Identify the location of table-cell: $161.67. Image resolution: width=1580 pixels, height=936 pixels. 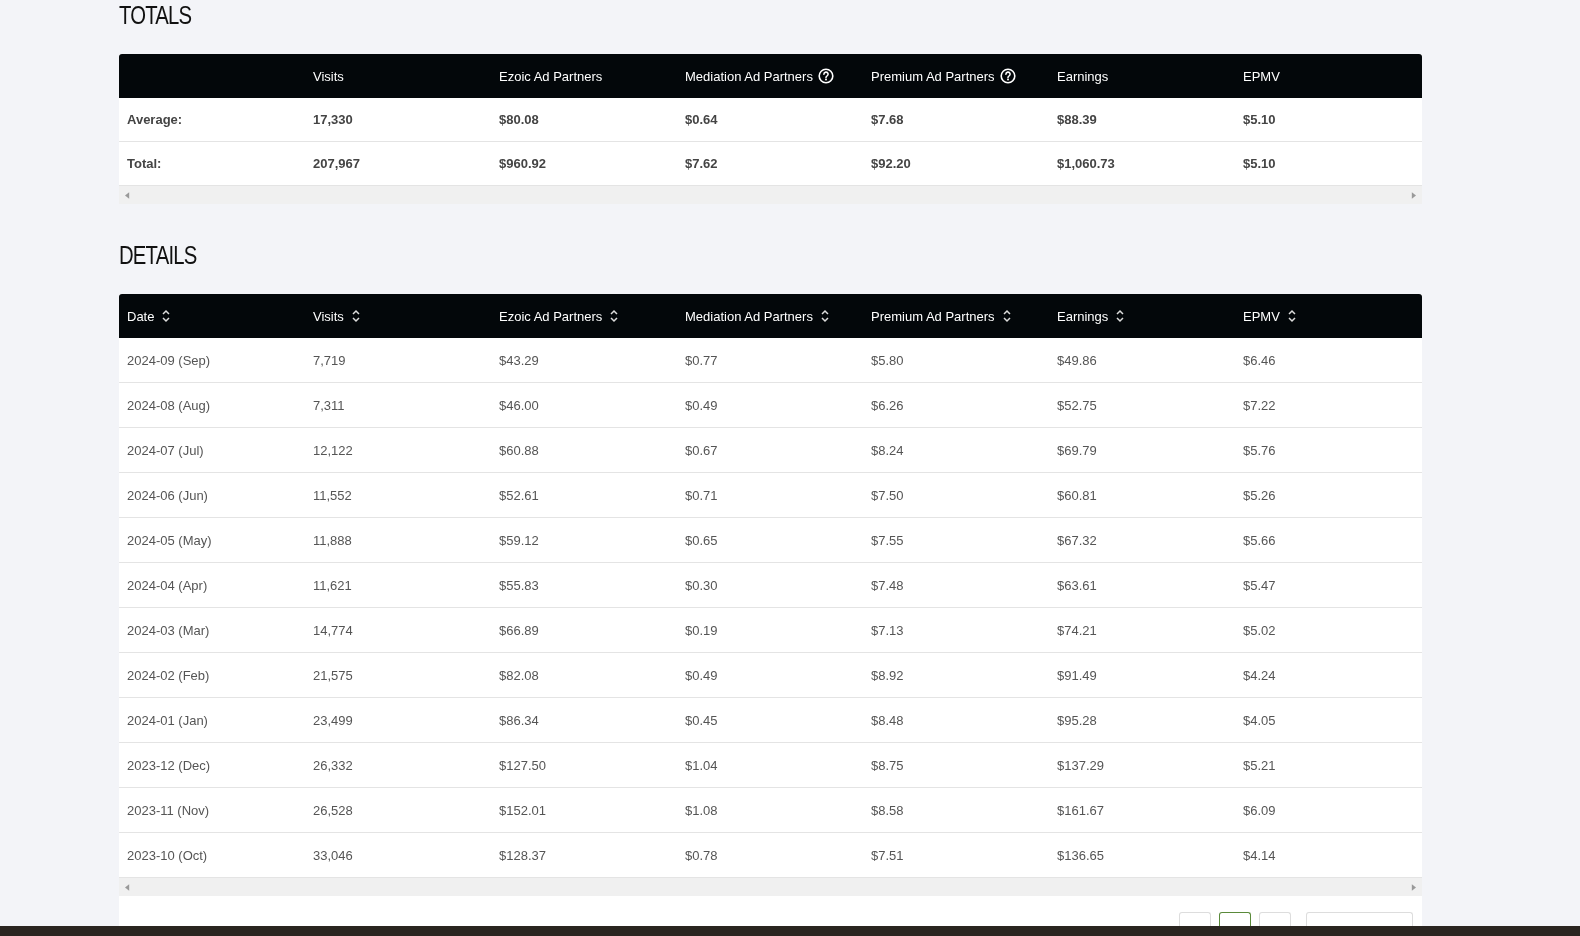
(1080, 810).